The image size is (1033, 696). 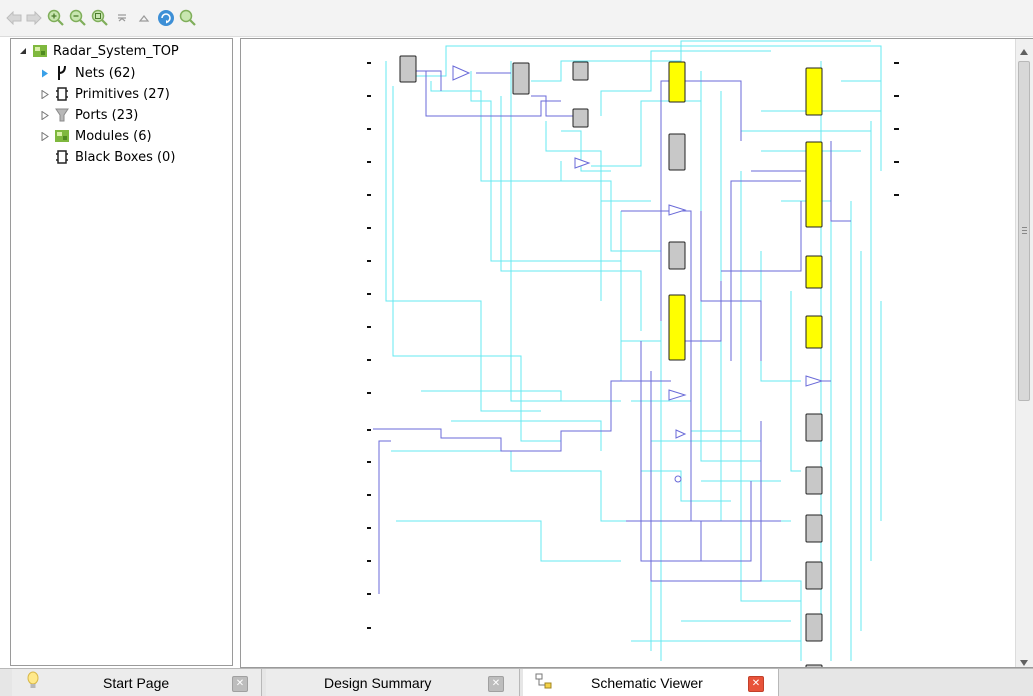 I want to click on toolbar, so click(x=516, y=18).